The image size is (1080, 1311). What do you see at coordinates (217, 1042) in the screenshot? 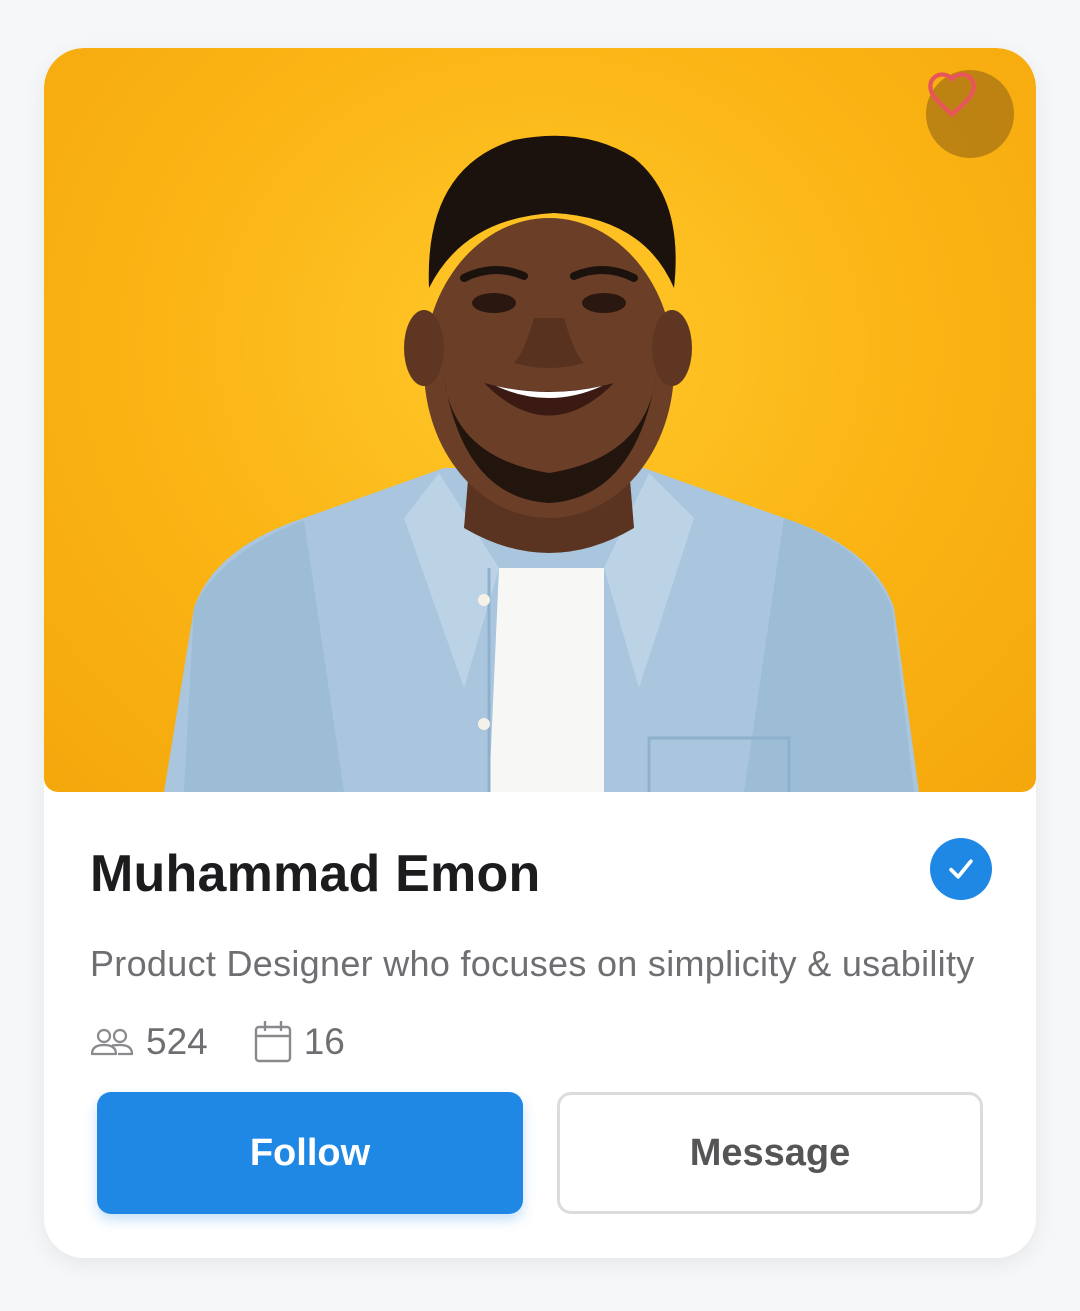
I see `profile-stats: 524 16` at bounding box center [217, 1042].